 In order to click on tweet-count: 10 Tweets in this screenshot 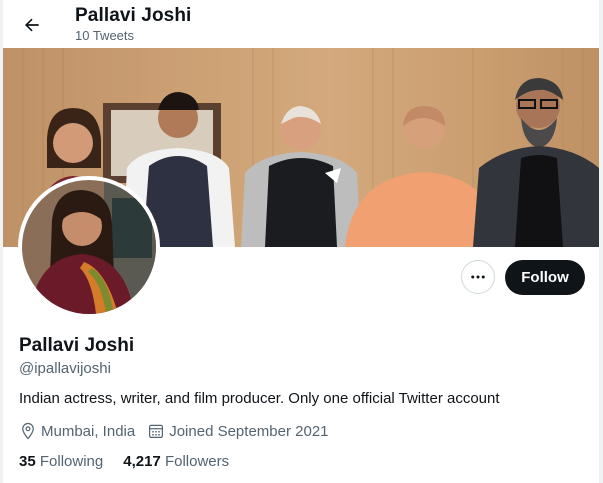, I will do `click(105, 35)`.